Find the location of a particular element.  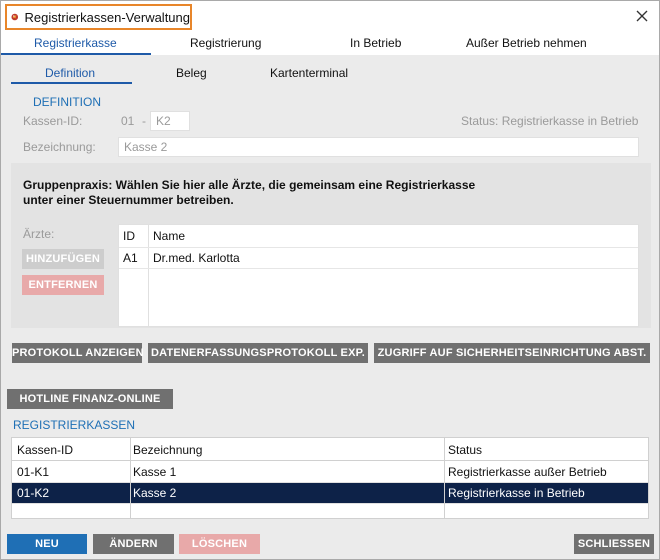

table-header: Kassen-ID Bezeichnung Status is located at coordinates (330, 449).